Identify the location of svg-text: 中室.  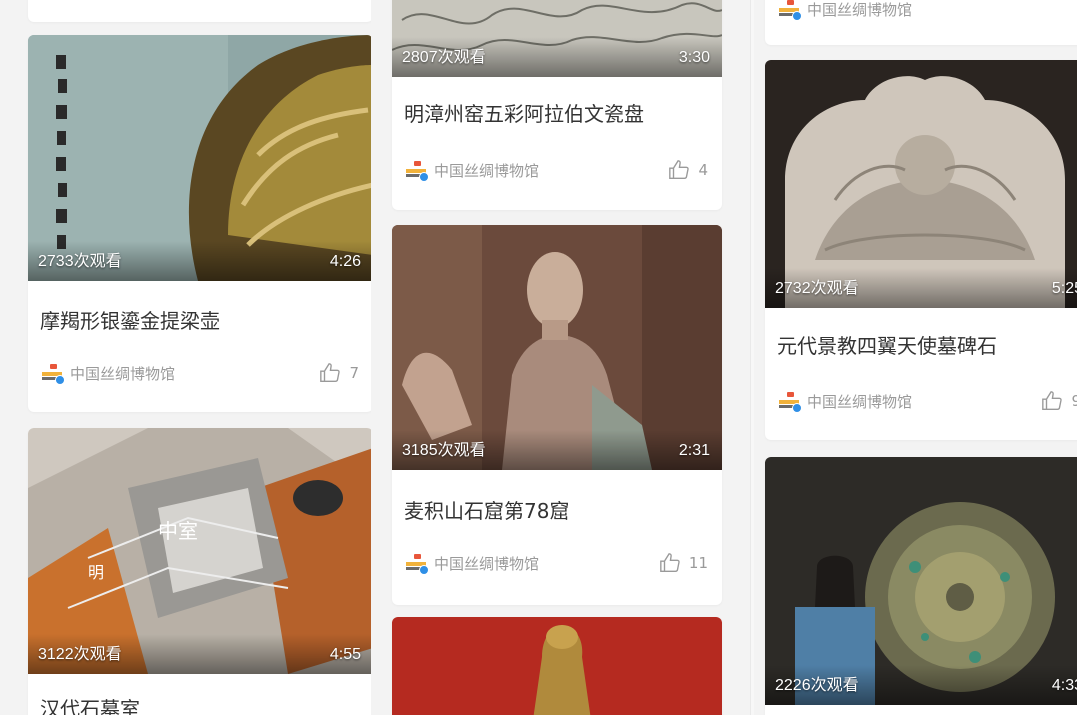
(178, 531).